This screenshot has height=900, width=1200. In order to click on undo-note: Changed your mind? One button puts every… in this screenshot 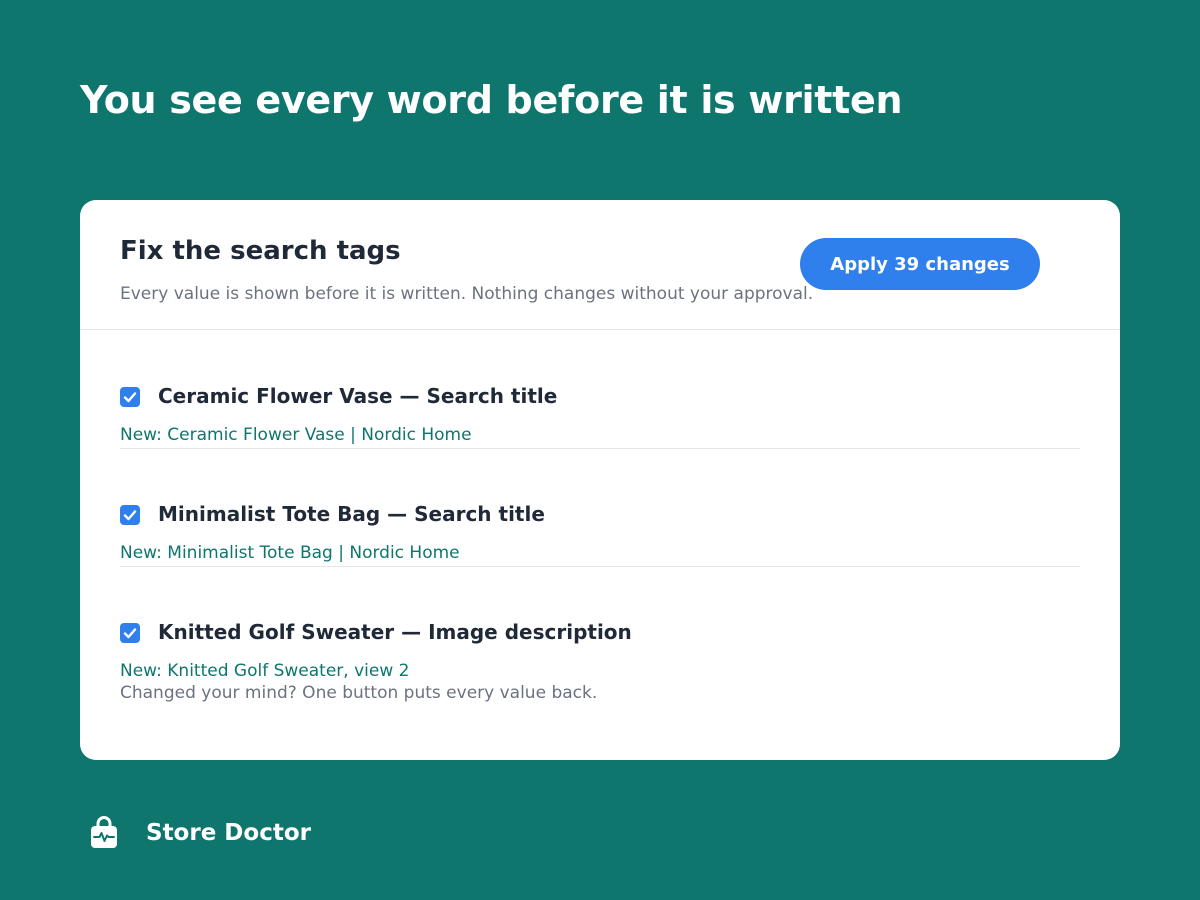, I will do `click(359, 693)`.